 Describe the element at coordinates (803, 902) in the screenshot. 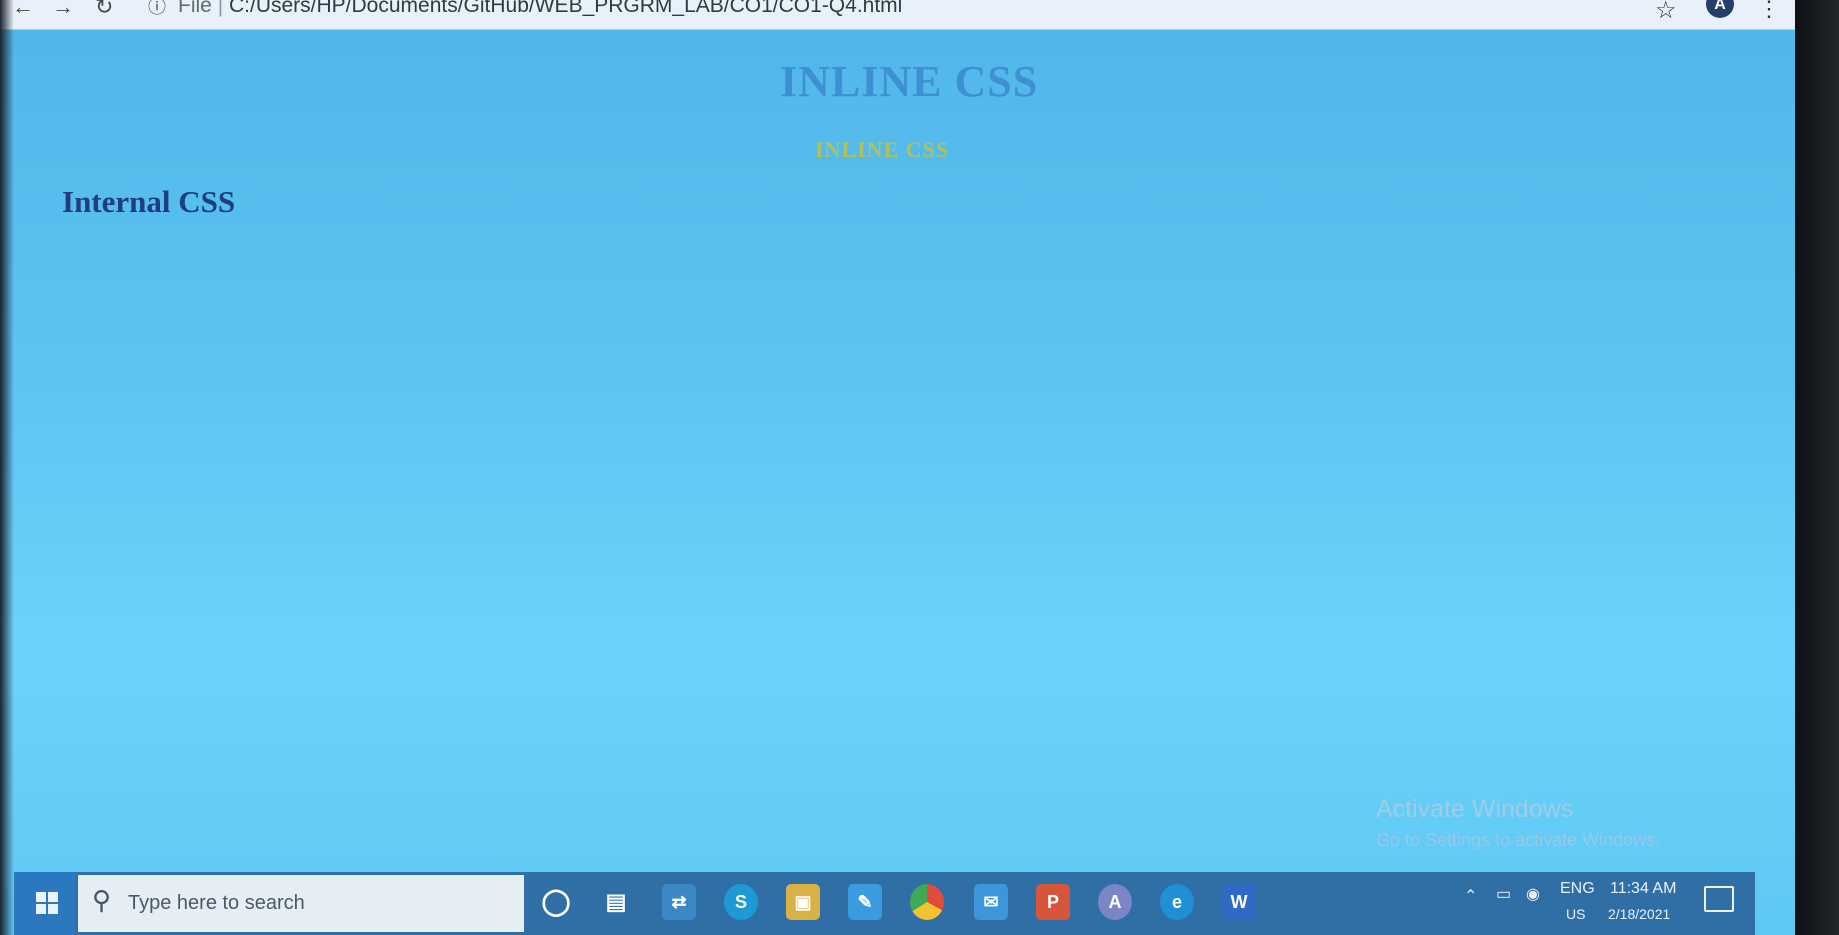

I see `file-explorer-icon: ▣` at that location.